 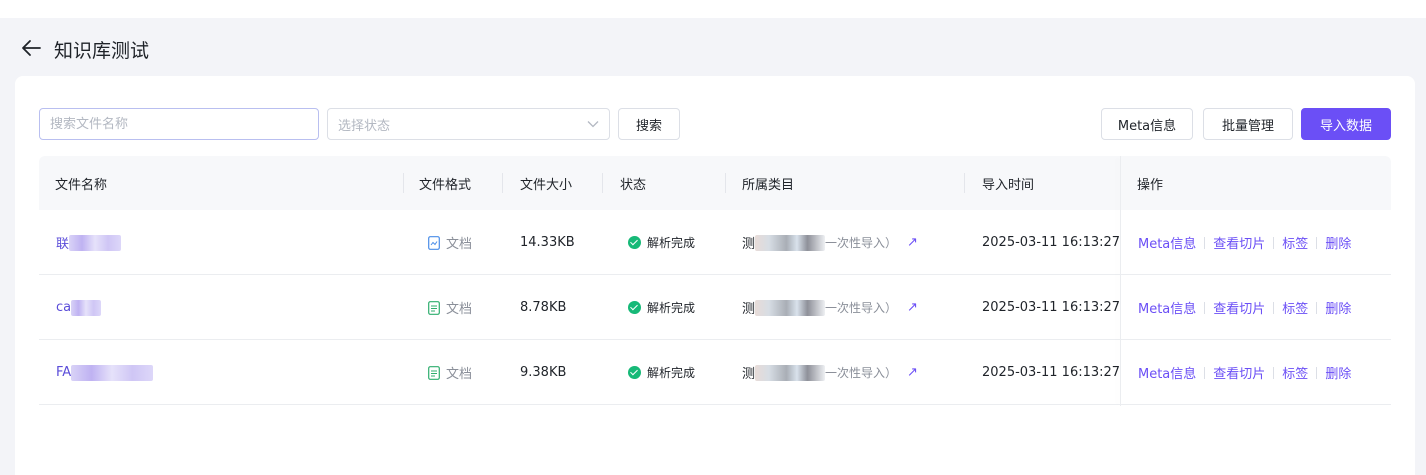 I want to click on file-name-link: ca, so click(x=79, y=307).